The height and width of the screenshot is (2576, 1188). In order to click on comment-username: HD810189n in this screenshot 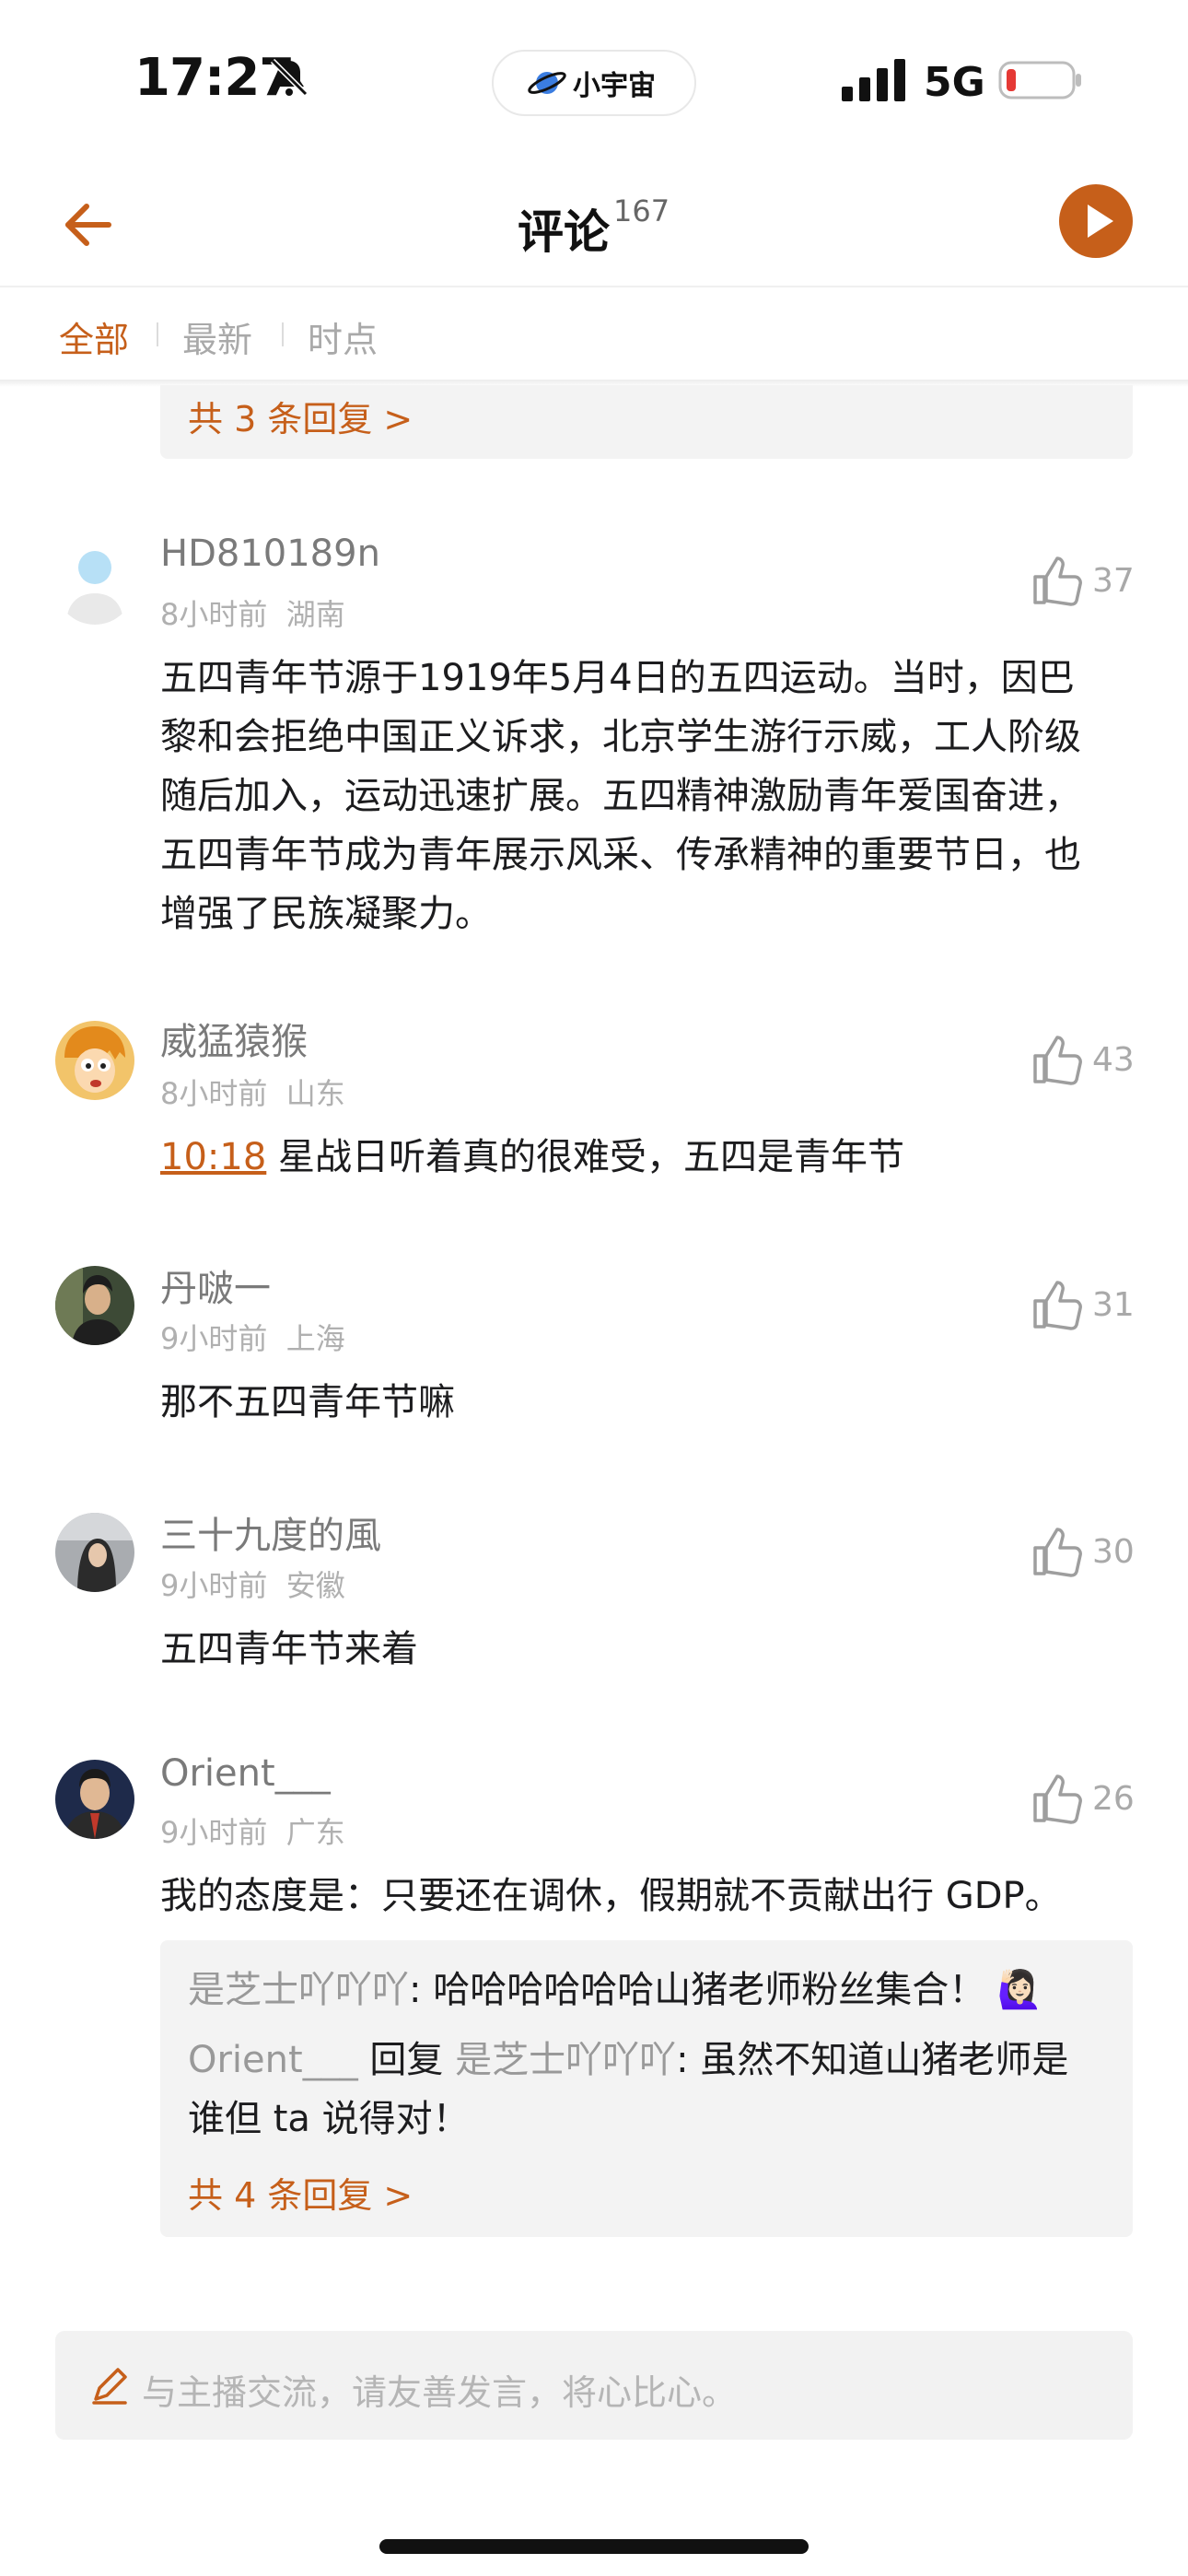, I will do `click(270, 554)`.